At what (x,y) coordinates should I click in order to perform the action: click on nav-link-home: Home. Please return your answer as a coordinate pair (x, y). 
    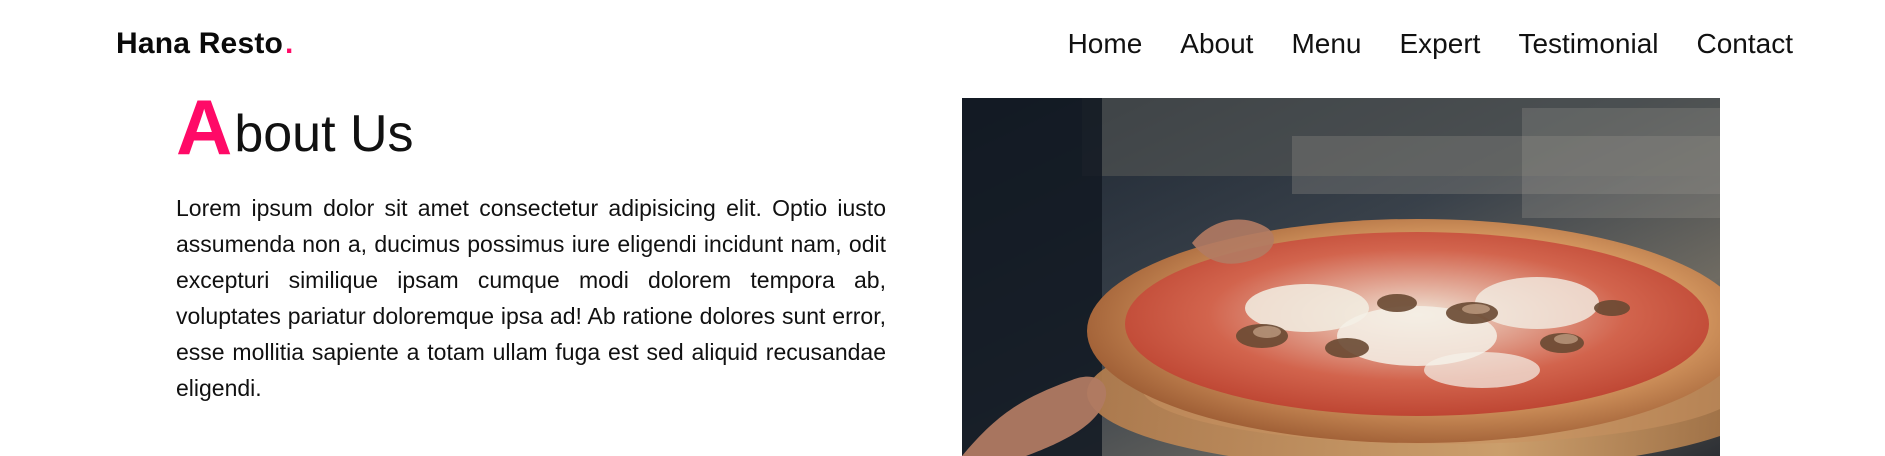
    Looking at the image, I should click on (1105, 44).